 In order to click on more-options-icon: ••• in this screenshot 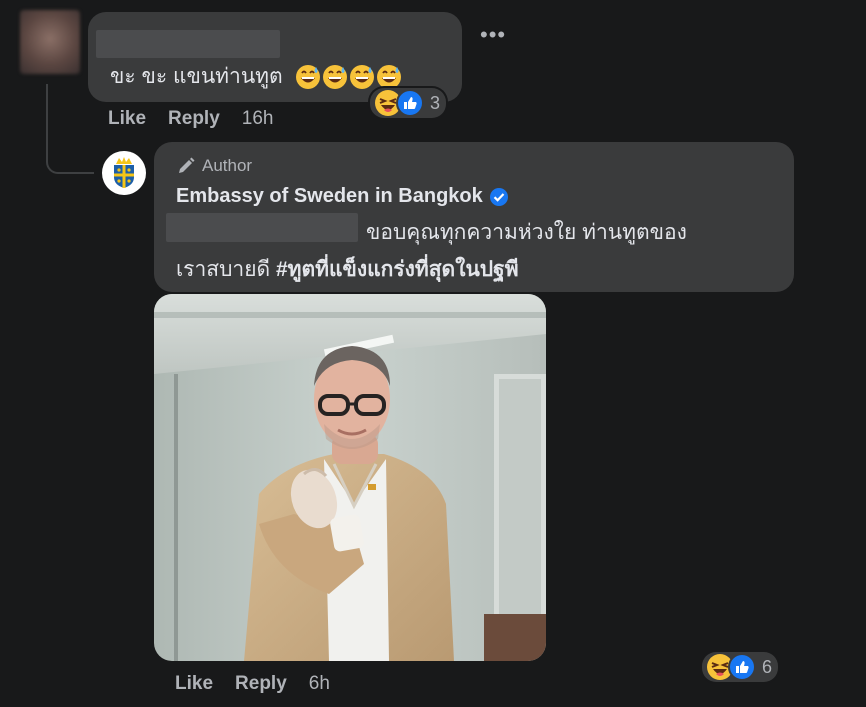, I will do `click(493, 35)`.